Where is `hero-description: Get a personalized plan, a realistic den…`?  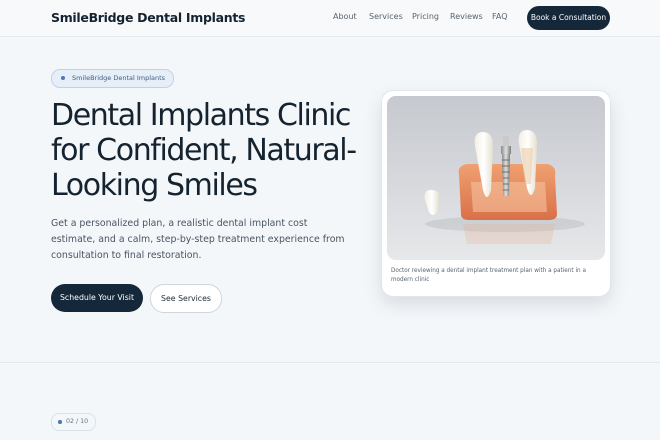
hero-description: Get a personalized plan, a realistic den… is located at coordinates (198, 239).